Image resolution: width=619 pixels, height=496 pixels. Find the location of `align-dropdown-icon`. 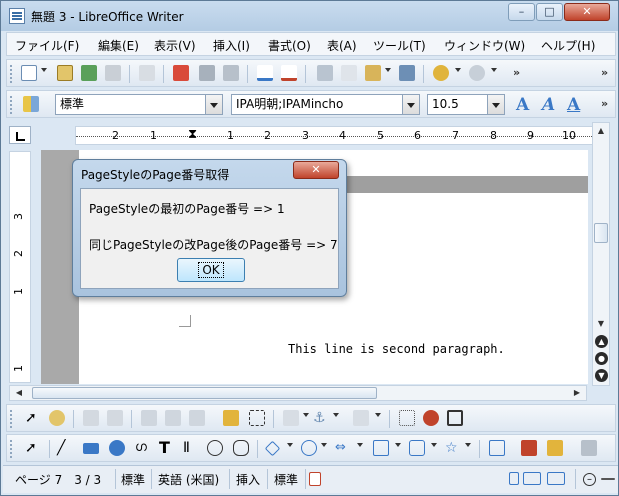

align-dropdown-icon is located at coordinates (378, 415).